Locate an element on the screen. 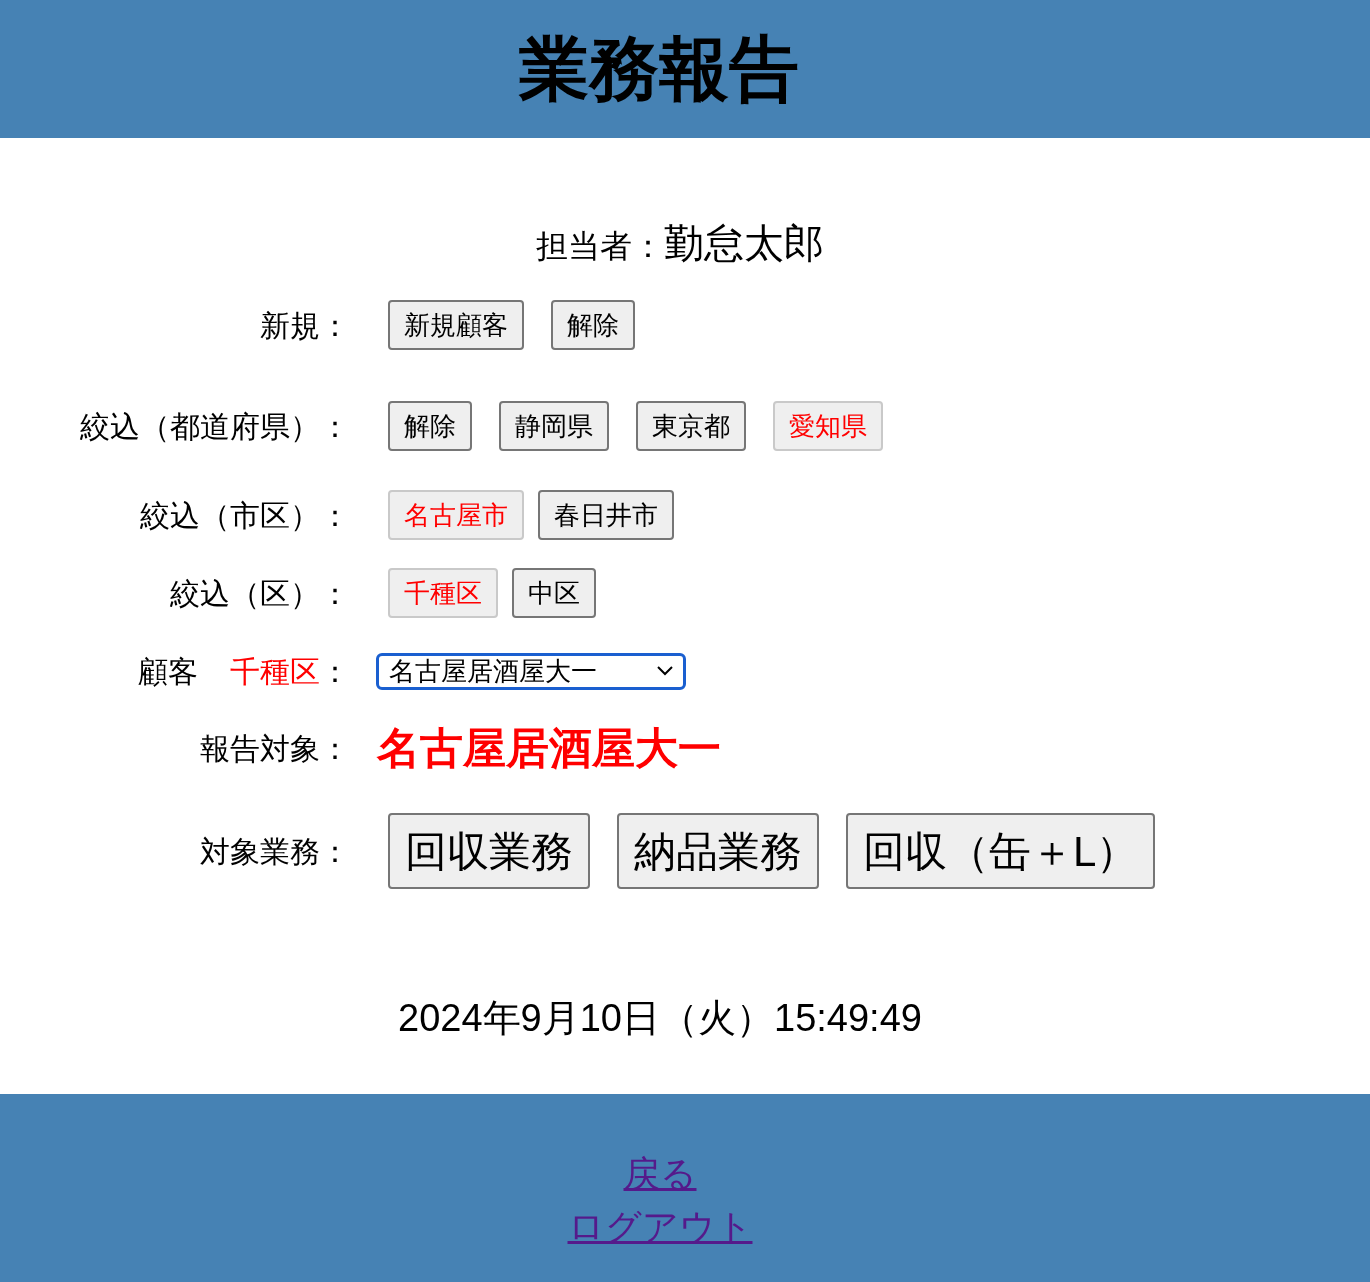 Image resolution: width=1370 pixels, height=1282 pixels. work-type-button: 回収（缶＋L） is located at coordinates (1001, 851).